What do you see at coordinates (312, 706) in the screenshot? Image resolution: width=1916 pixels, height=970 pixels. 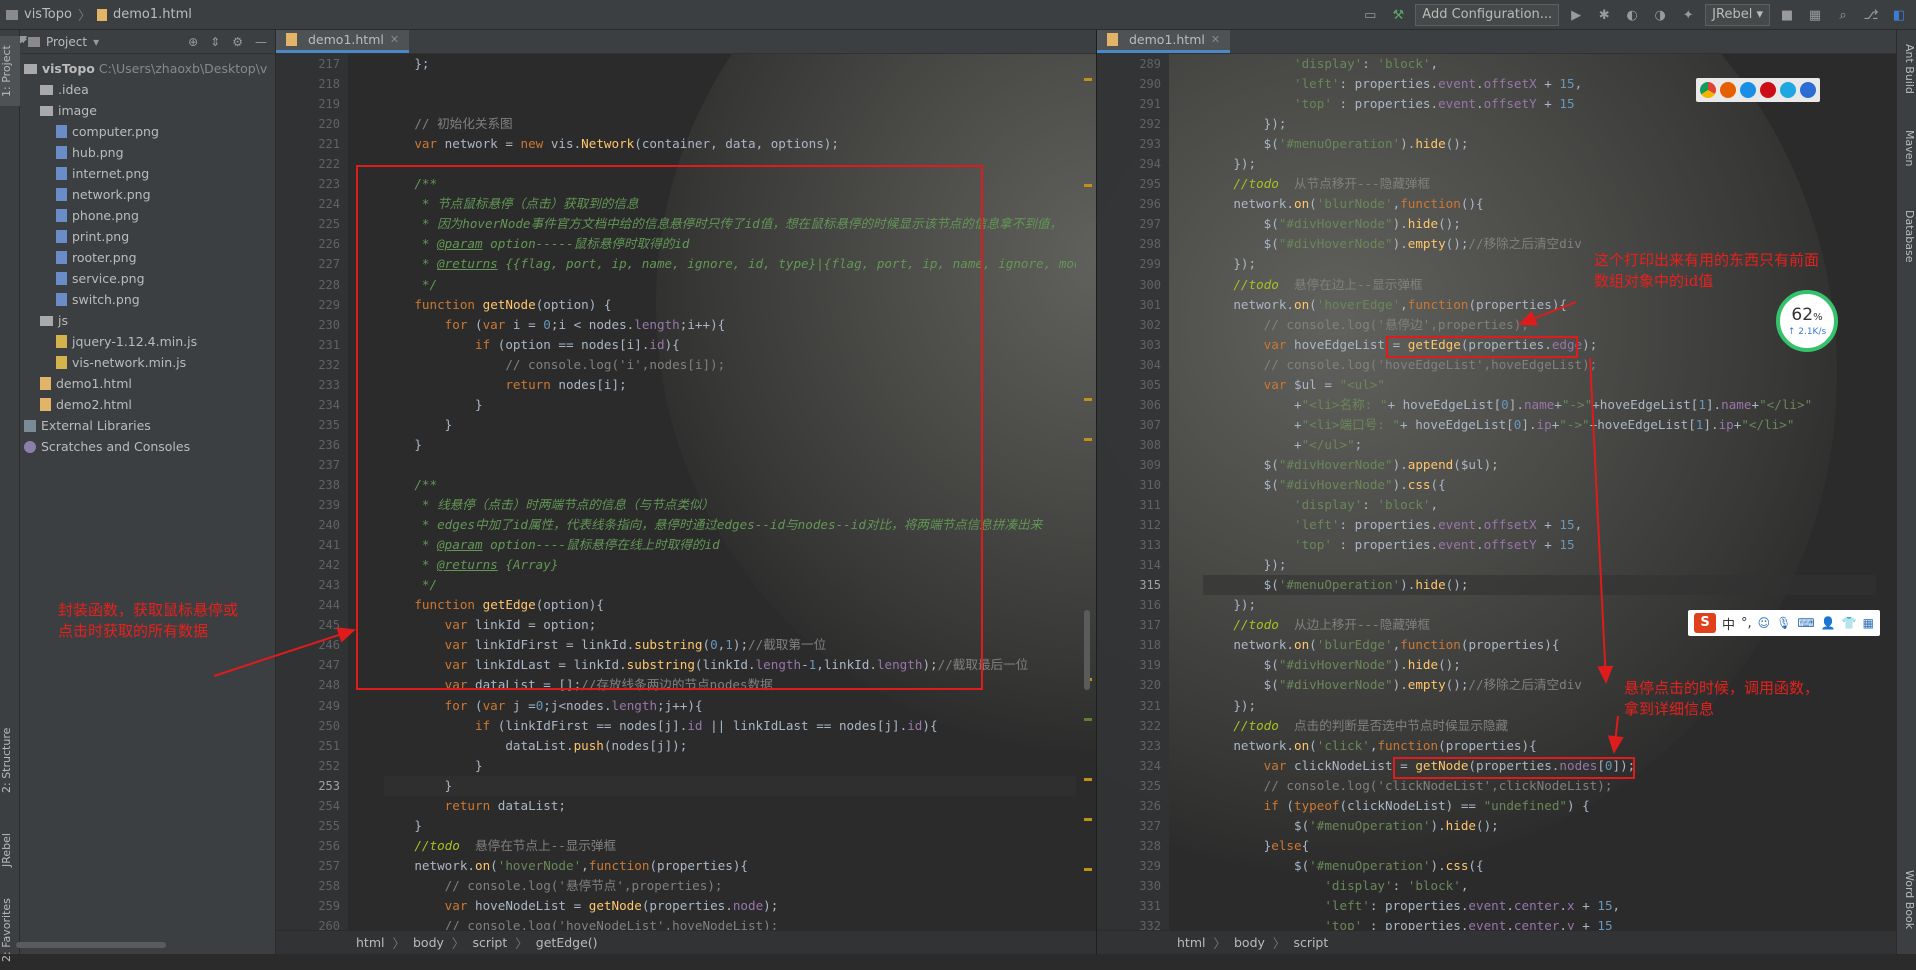 I see `line-number: 249` at bounding box center [312, 706].